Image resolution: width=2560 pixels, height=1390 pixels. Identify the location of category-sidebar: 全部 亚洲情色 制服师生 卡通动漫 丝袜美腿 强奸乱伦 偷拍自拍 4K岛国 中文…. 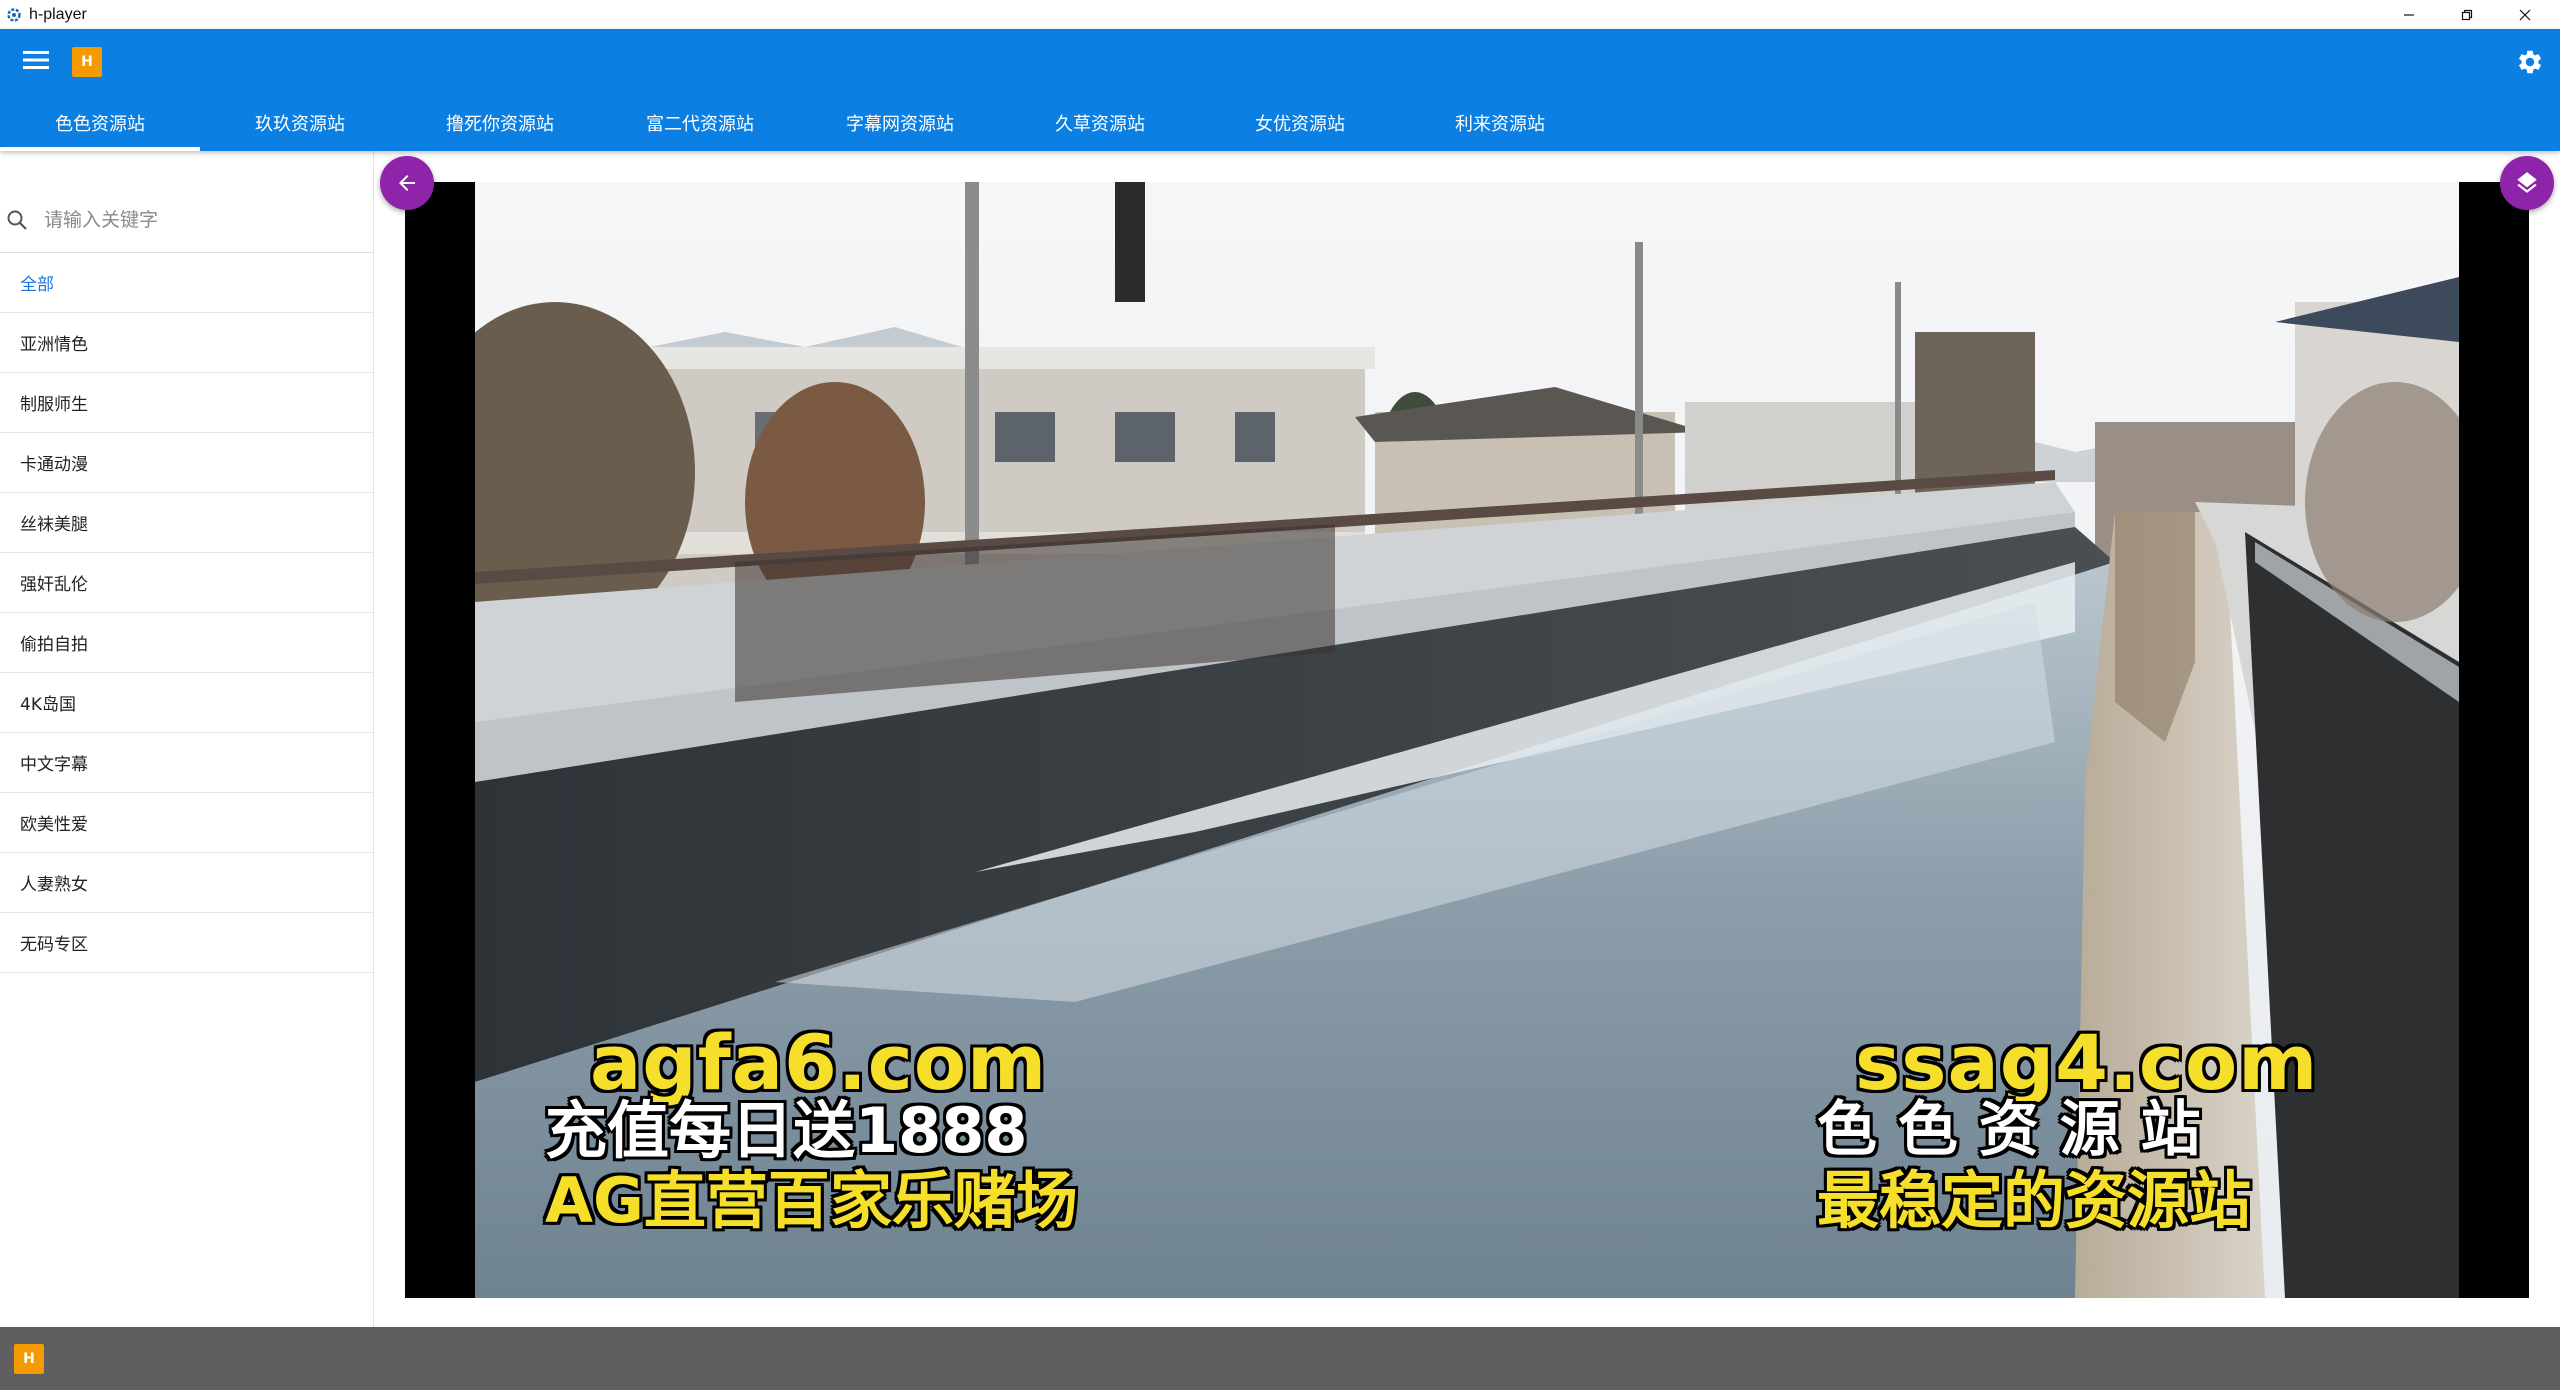
(187, 739).